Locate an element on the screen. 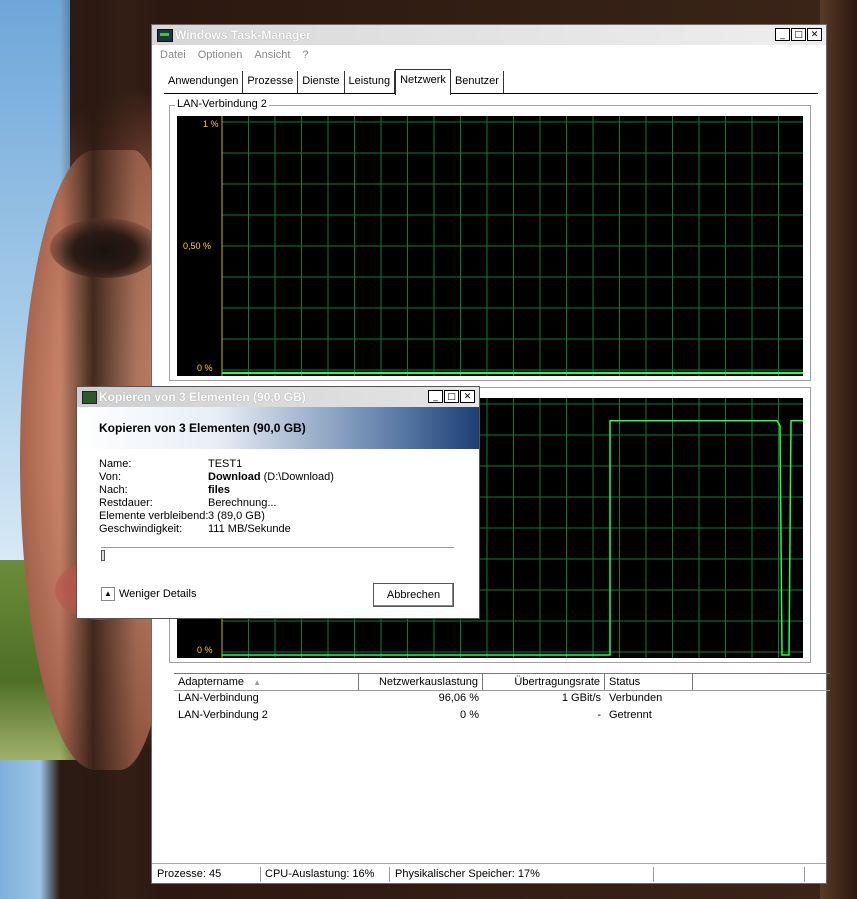 The width and height of the screenshot is (857, 899). field-label: Geschwindigkeit: is located at coordinates (141, 529).